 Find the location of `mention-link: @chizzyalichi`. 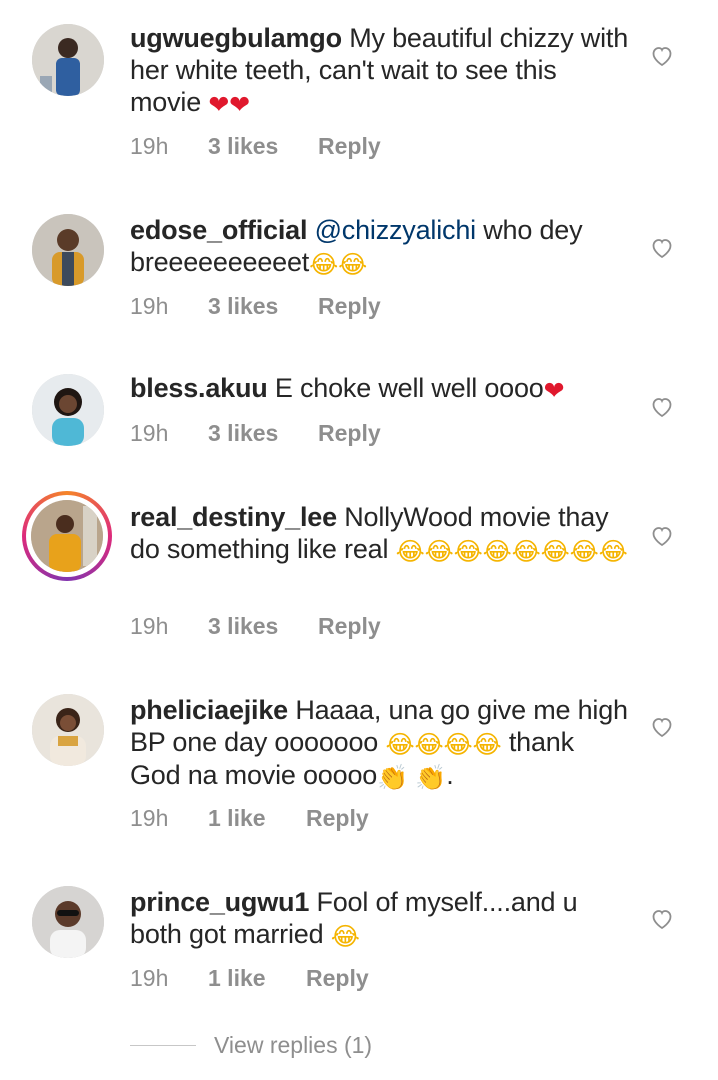

mention-link: @chizzyalichi is located at coordinates (396, 230).